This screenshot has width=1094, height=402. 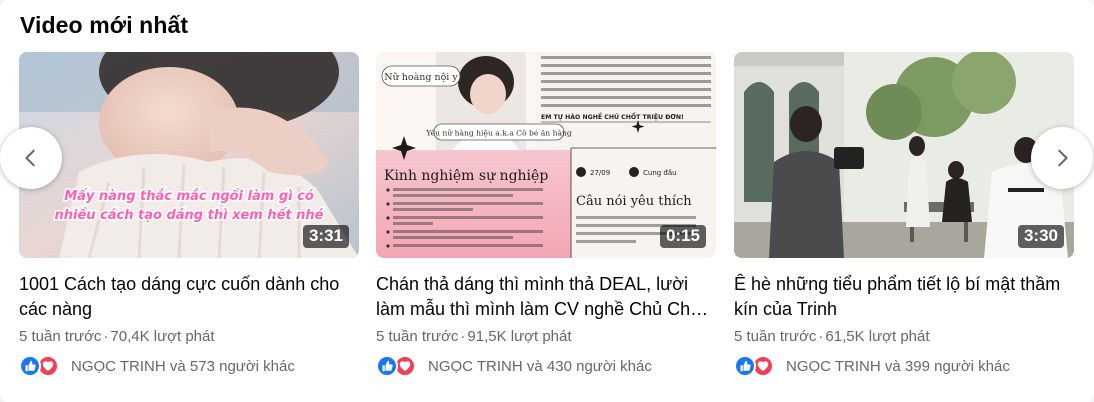 I want to click on reactions-text: NGỌC TRINH và 399 người khác, so click(x=898, y=366).